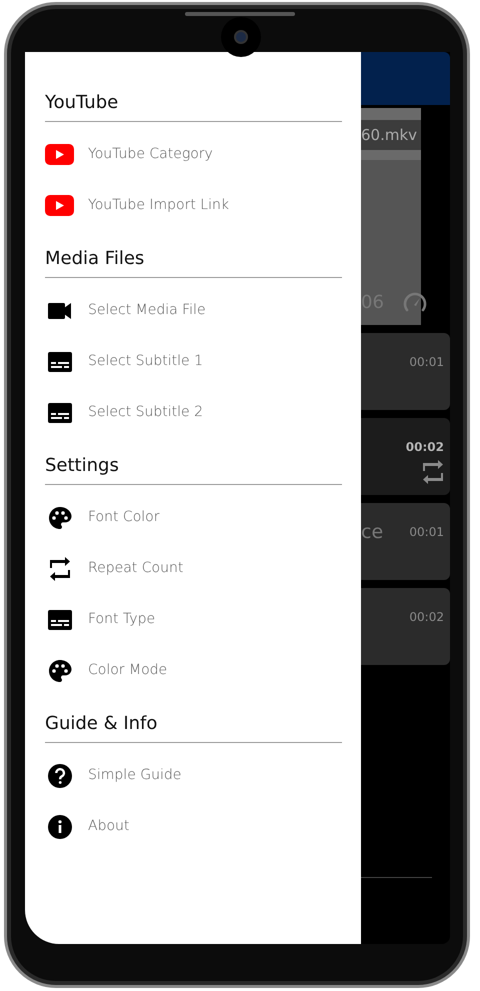 This screenshot has height=991, width=480. What do you see at coordinates (193, 670) in the screenshot?
I see `menu-item: Color Mode` at bounding box center [193, 670].